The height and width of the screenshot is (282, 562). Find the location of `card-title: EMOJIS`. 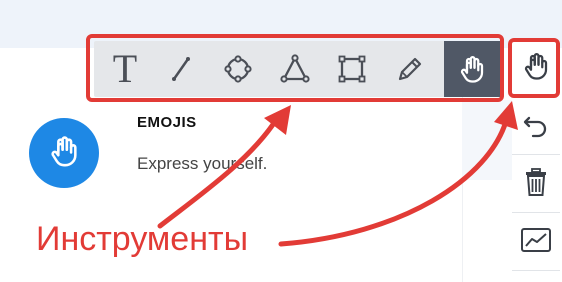

card-title: EMOJIS is located at coordinates (167, 122).